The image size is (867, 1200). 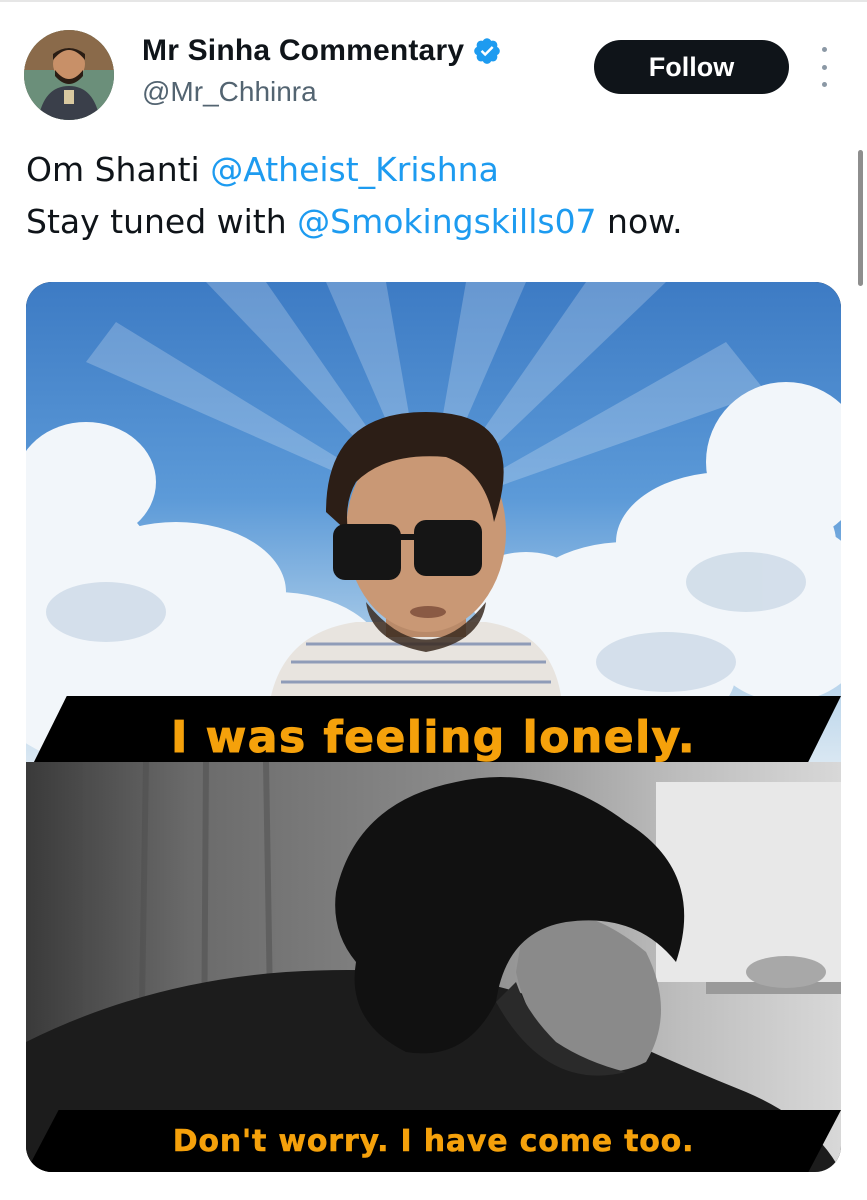 I want to click on follow-button: Follow, so click(x=691, y=67).